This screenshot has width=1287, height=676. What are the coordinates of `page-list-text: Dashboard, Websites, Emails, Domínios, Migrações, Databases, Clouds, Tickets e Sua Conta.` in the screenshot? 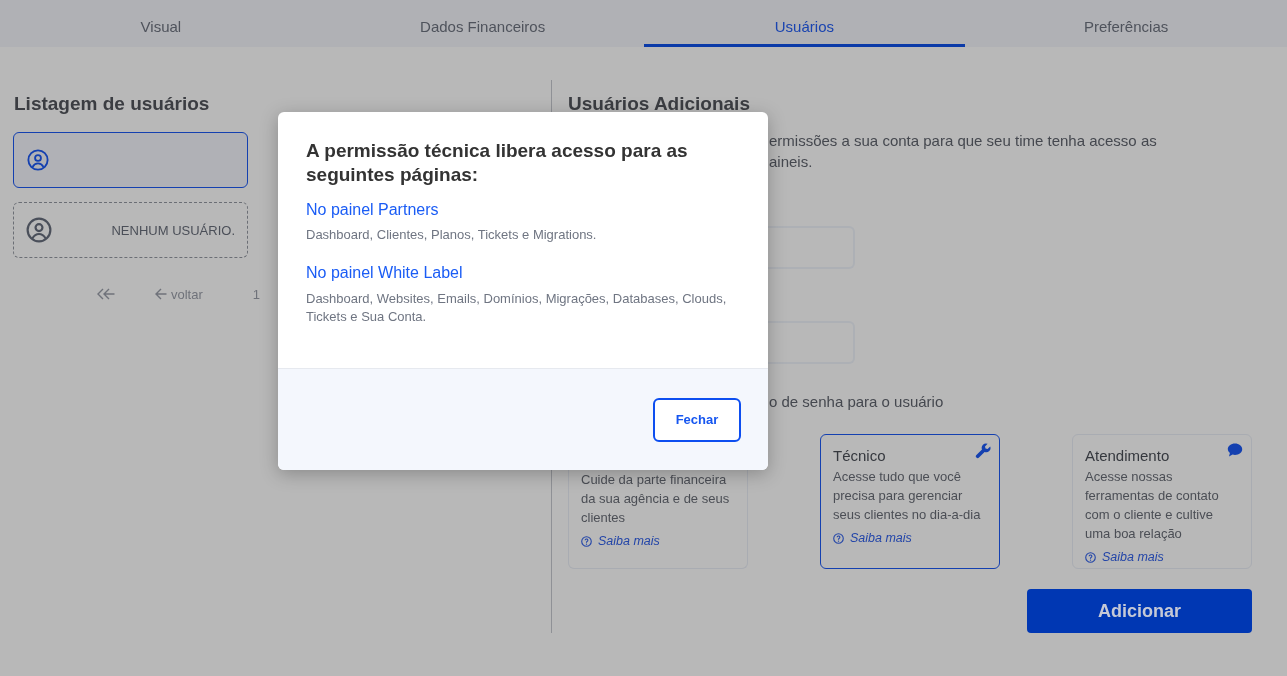 It's located at (517, 308).